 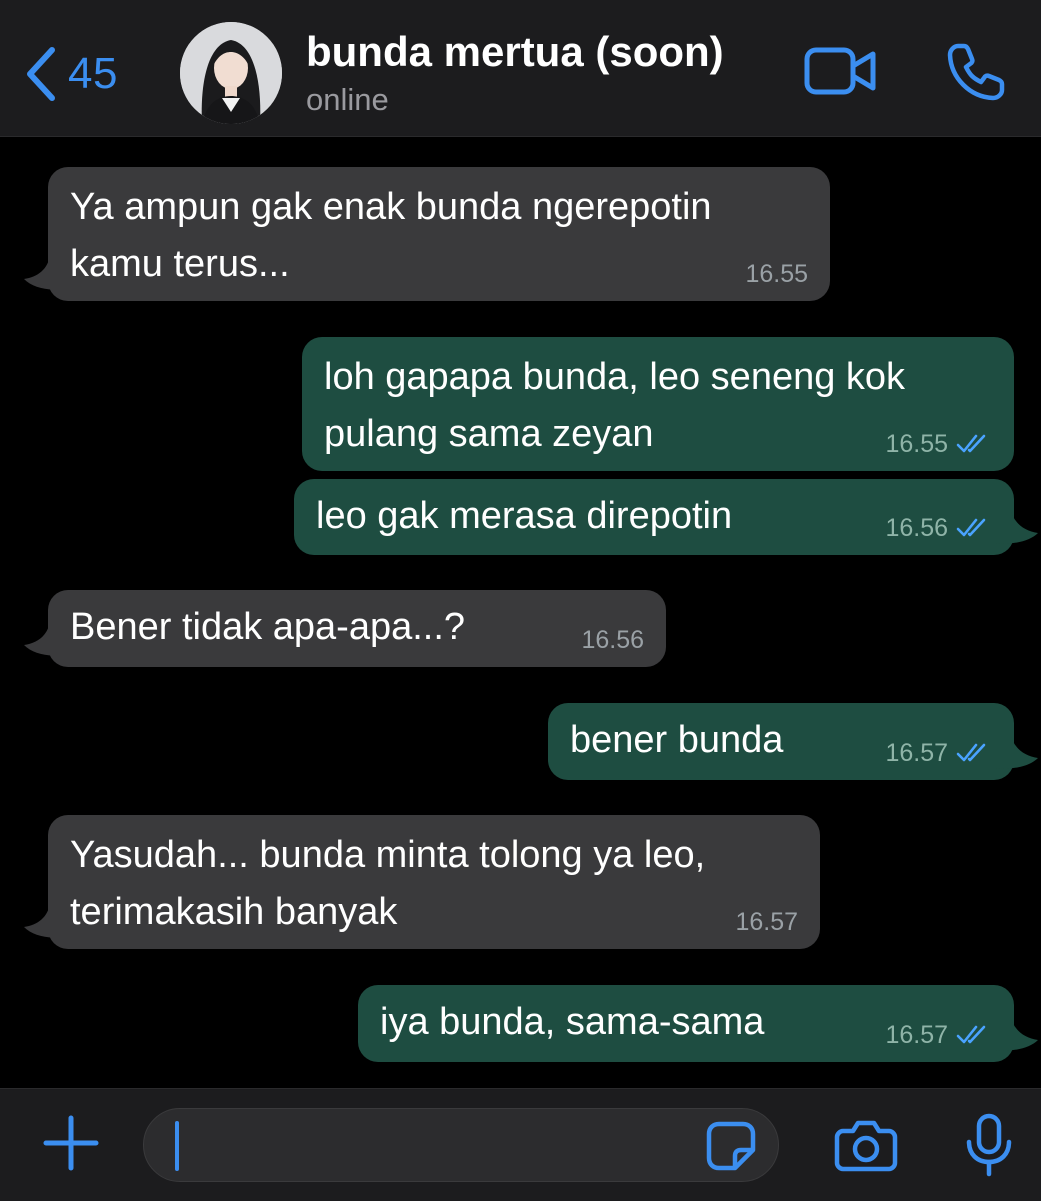 I want to click on message-bubble-outgoing: iya bunda, sama-sama 16.57, so click(x=686, y=1023).